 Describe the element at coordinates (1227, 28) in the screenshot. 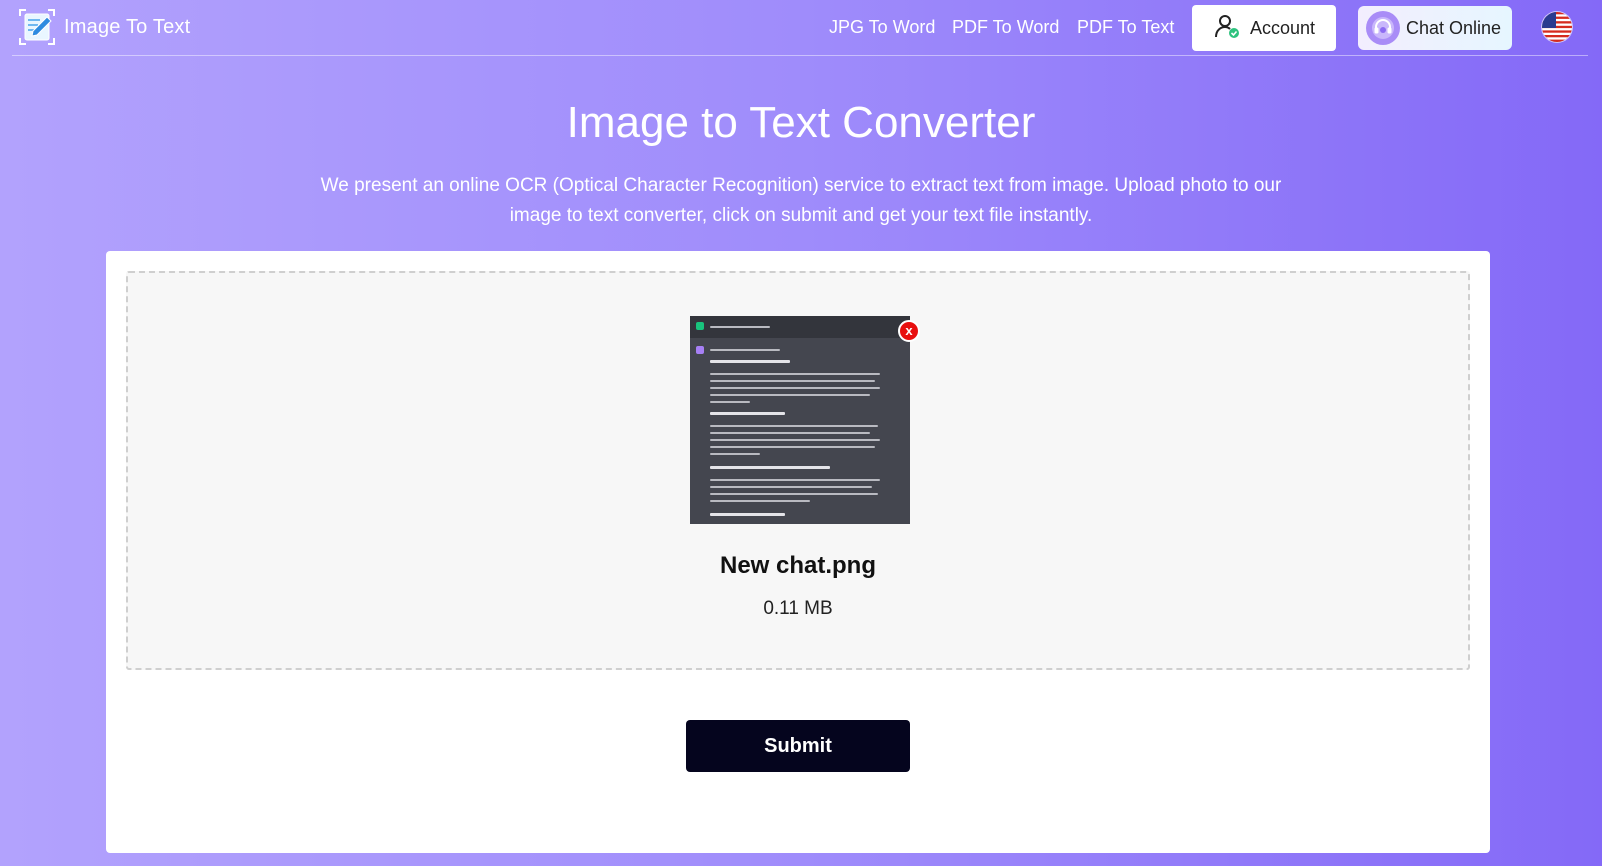

I see `user-check-icon` at that location.